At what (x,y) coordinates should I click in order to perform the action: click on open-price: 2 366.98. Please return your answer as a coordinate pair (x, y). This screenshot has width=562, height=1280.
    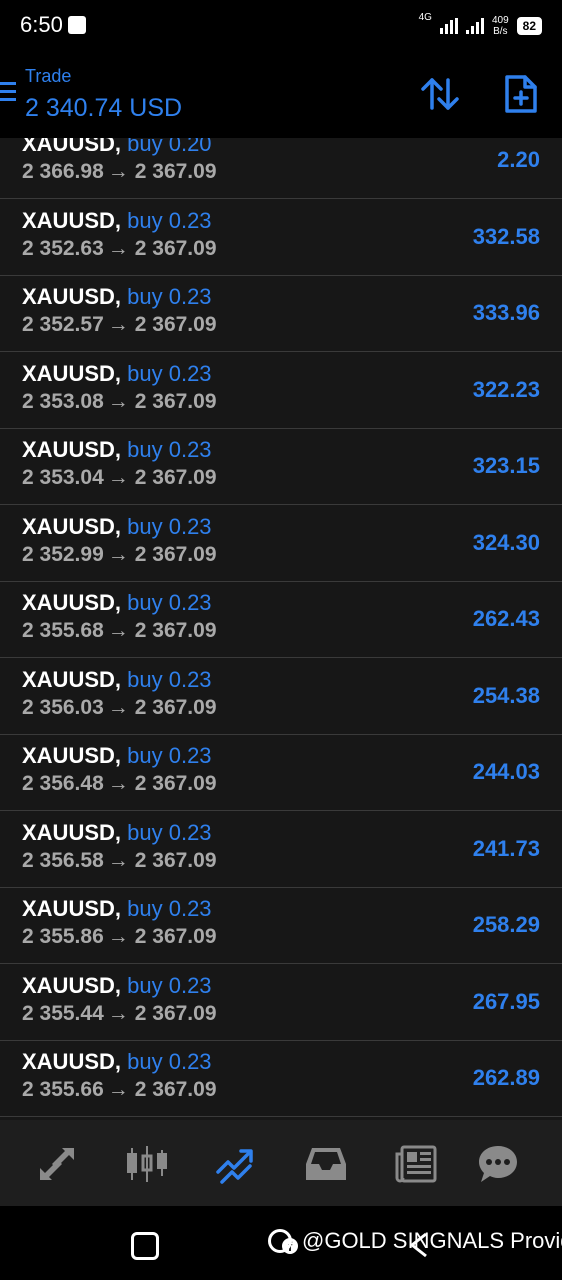
    Looking at the image, I should click on (63, 171).